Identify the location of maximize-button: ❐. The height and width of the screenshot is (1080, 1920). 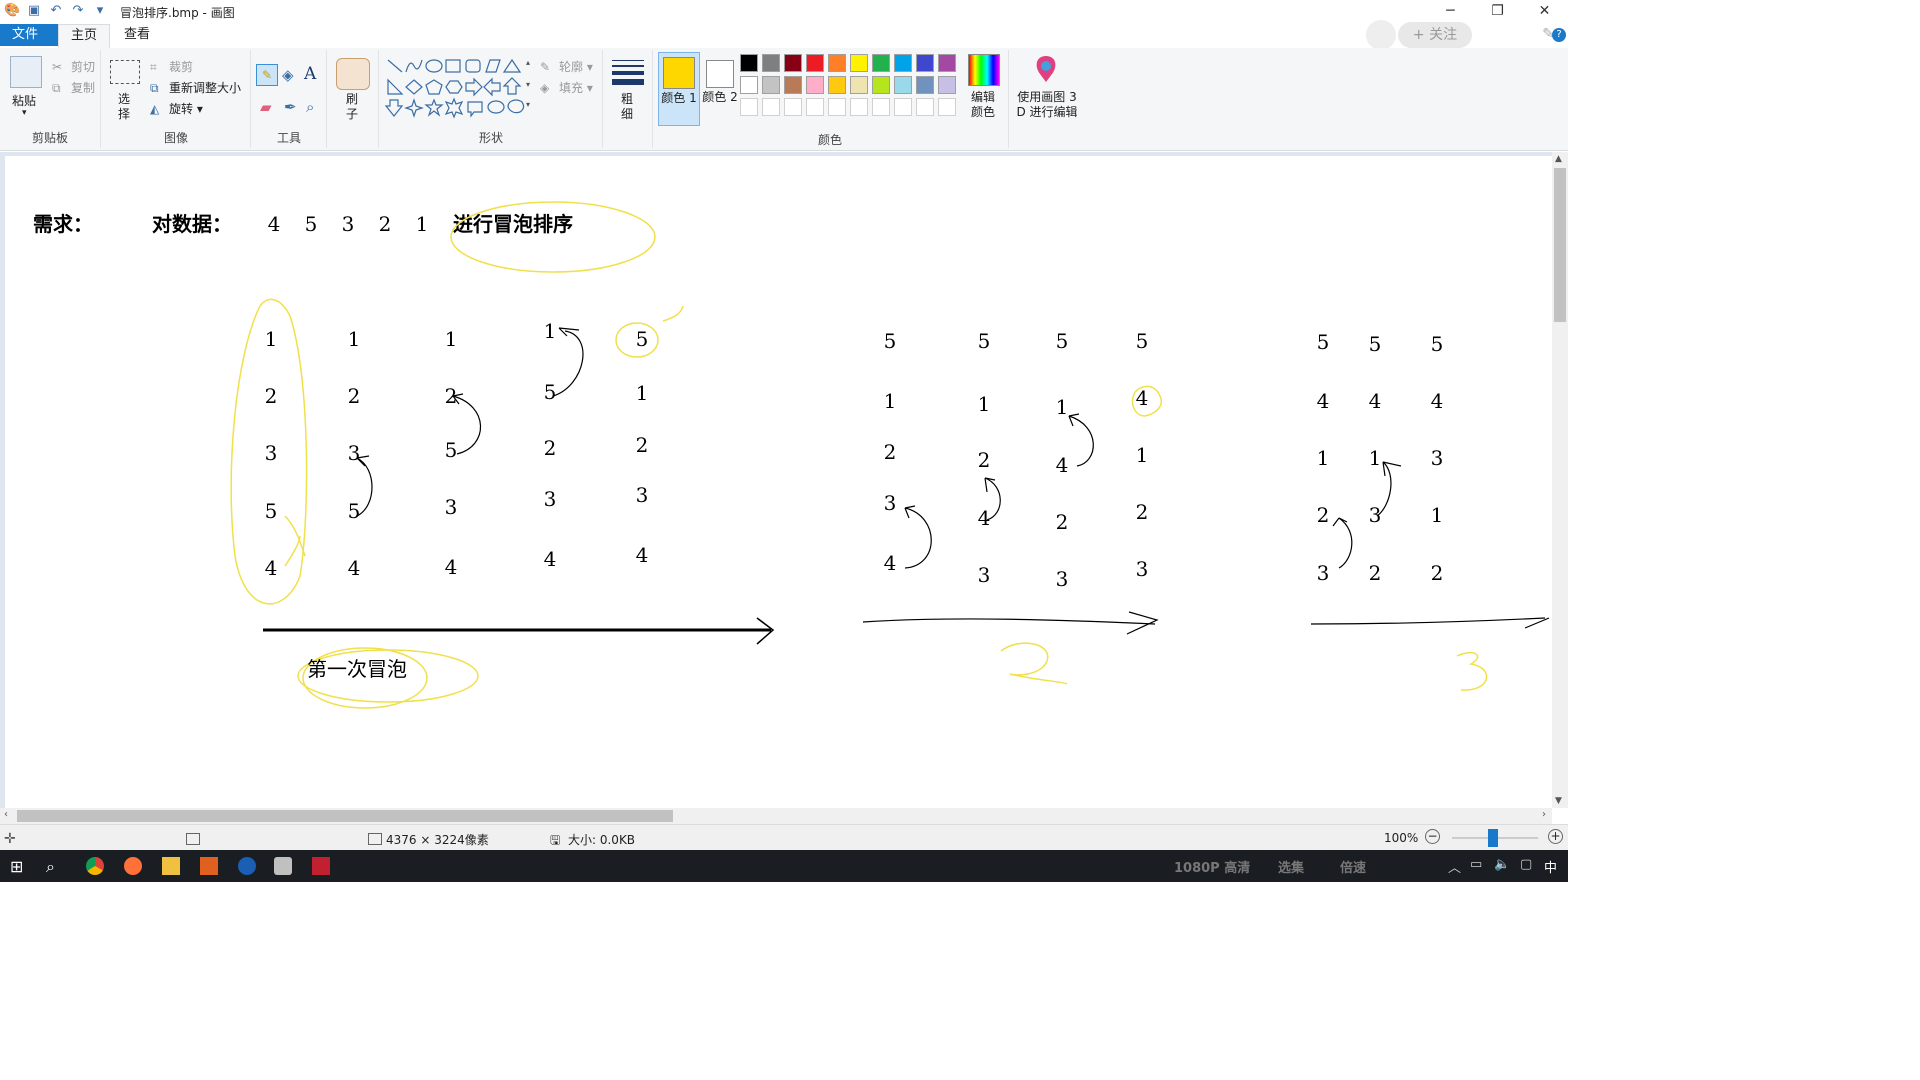
(1497, 12).